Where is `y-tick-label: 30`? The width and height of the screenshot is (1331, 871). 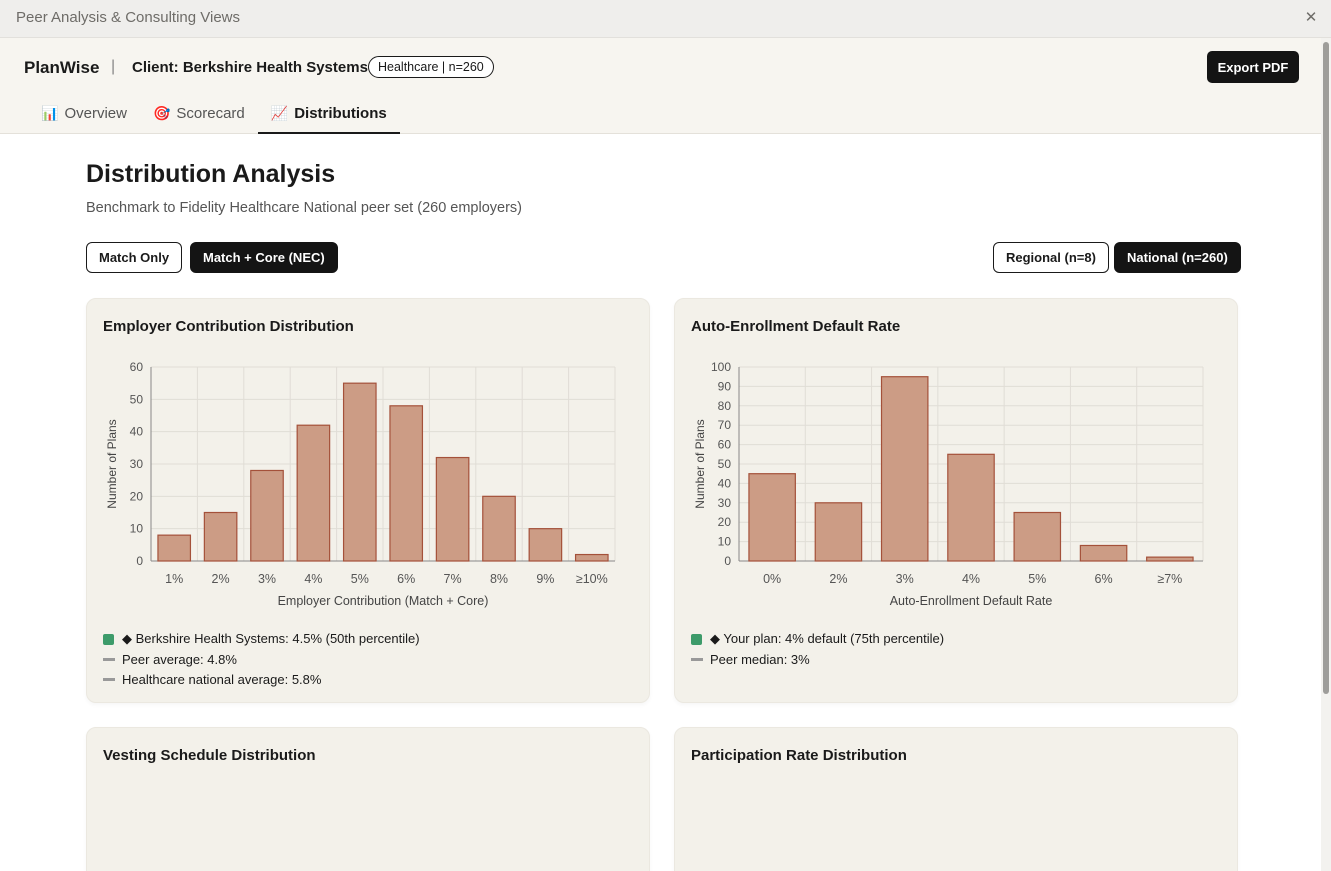 y-tick-label: 30 is located at coordinates (137, 464).